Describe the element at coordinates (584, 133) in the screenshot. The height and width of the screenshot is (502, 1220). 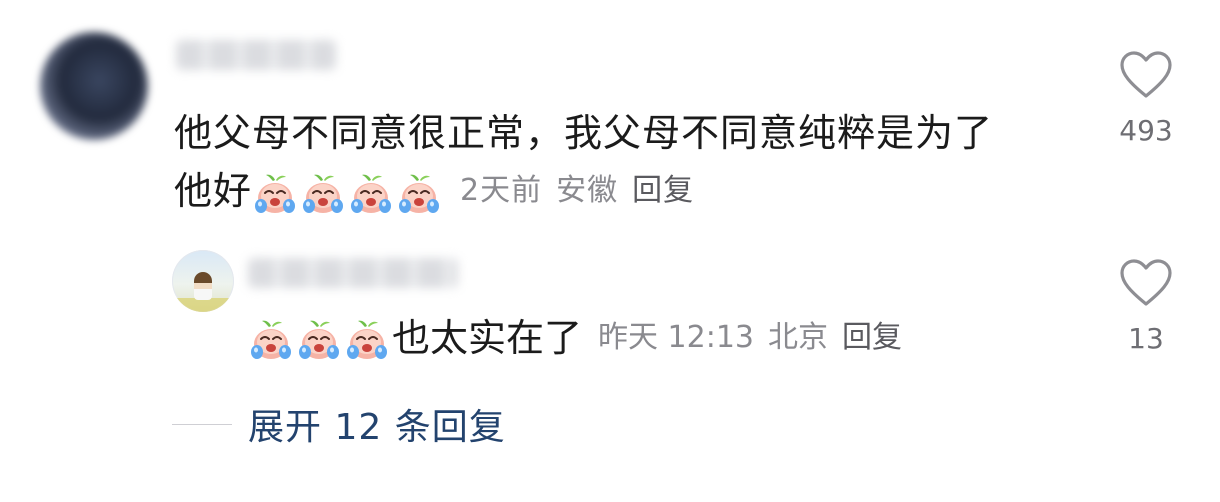
I see `comment-text-line1: 他父母不同意很正常，我父母不同意纯粹是为了` at that location.